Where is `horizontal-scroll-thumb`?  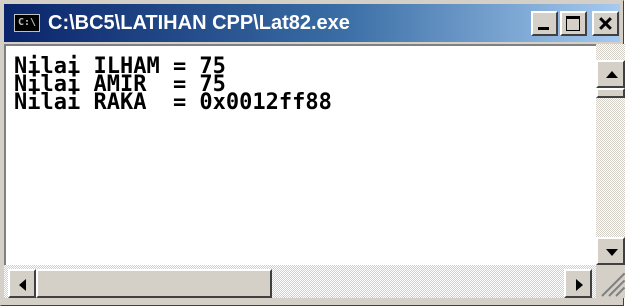 horizontal-scroll-thumb is located at coordinates (154, 283).